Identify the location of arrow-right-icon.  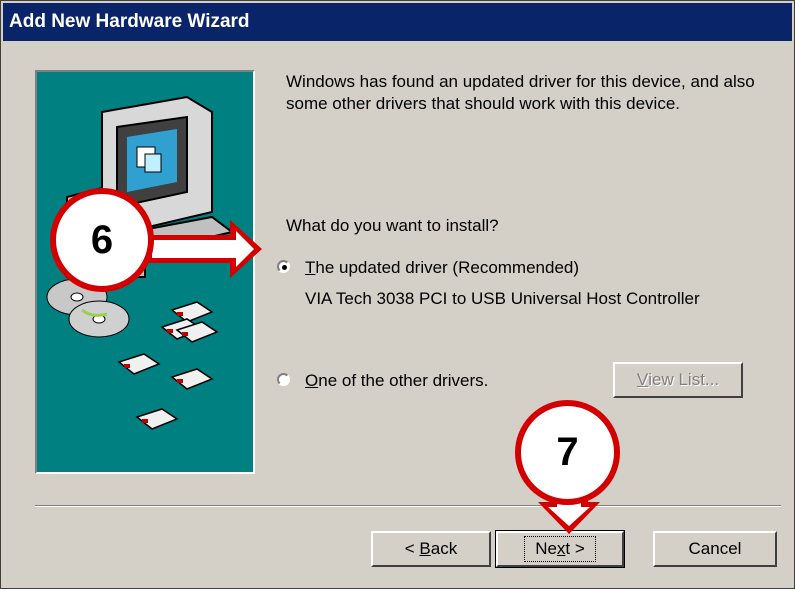
(205, 249).